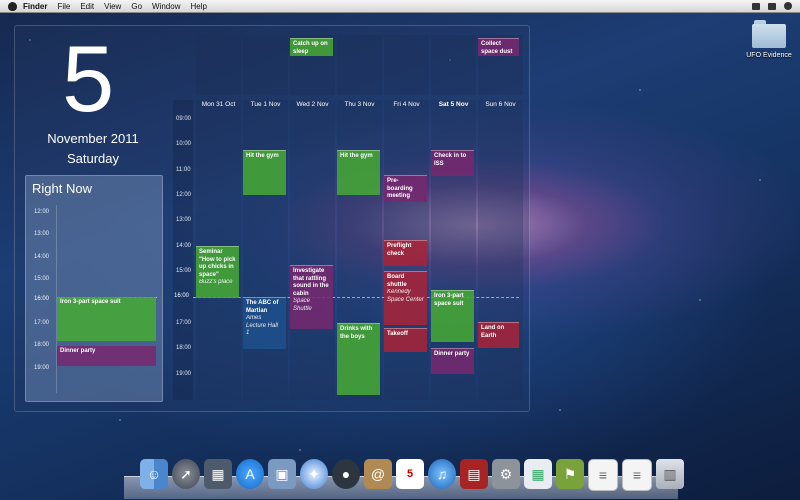 The image size is (800, 500). I want to click on right-now-time-label: 15:00, so click(42, 279).